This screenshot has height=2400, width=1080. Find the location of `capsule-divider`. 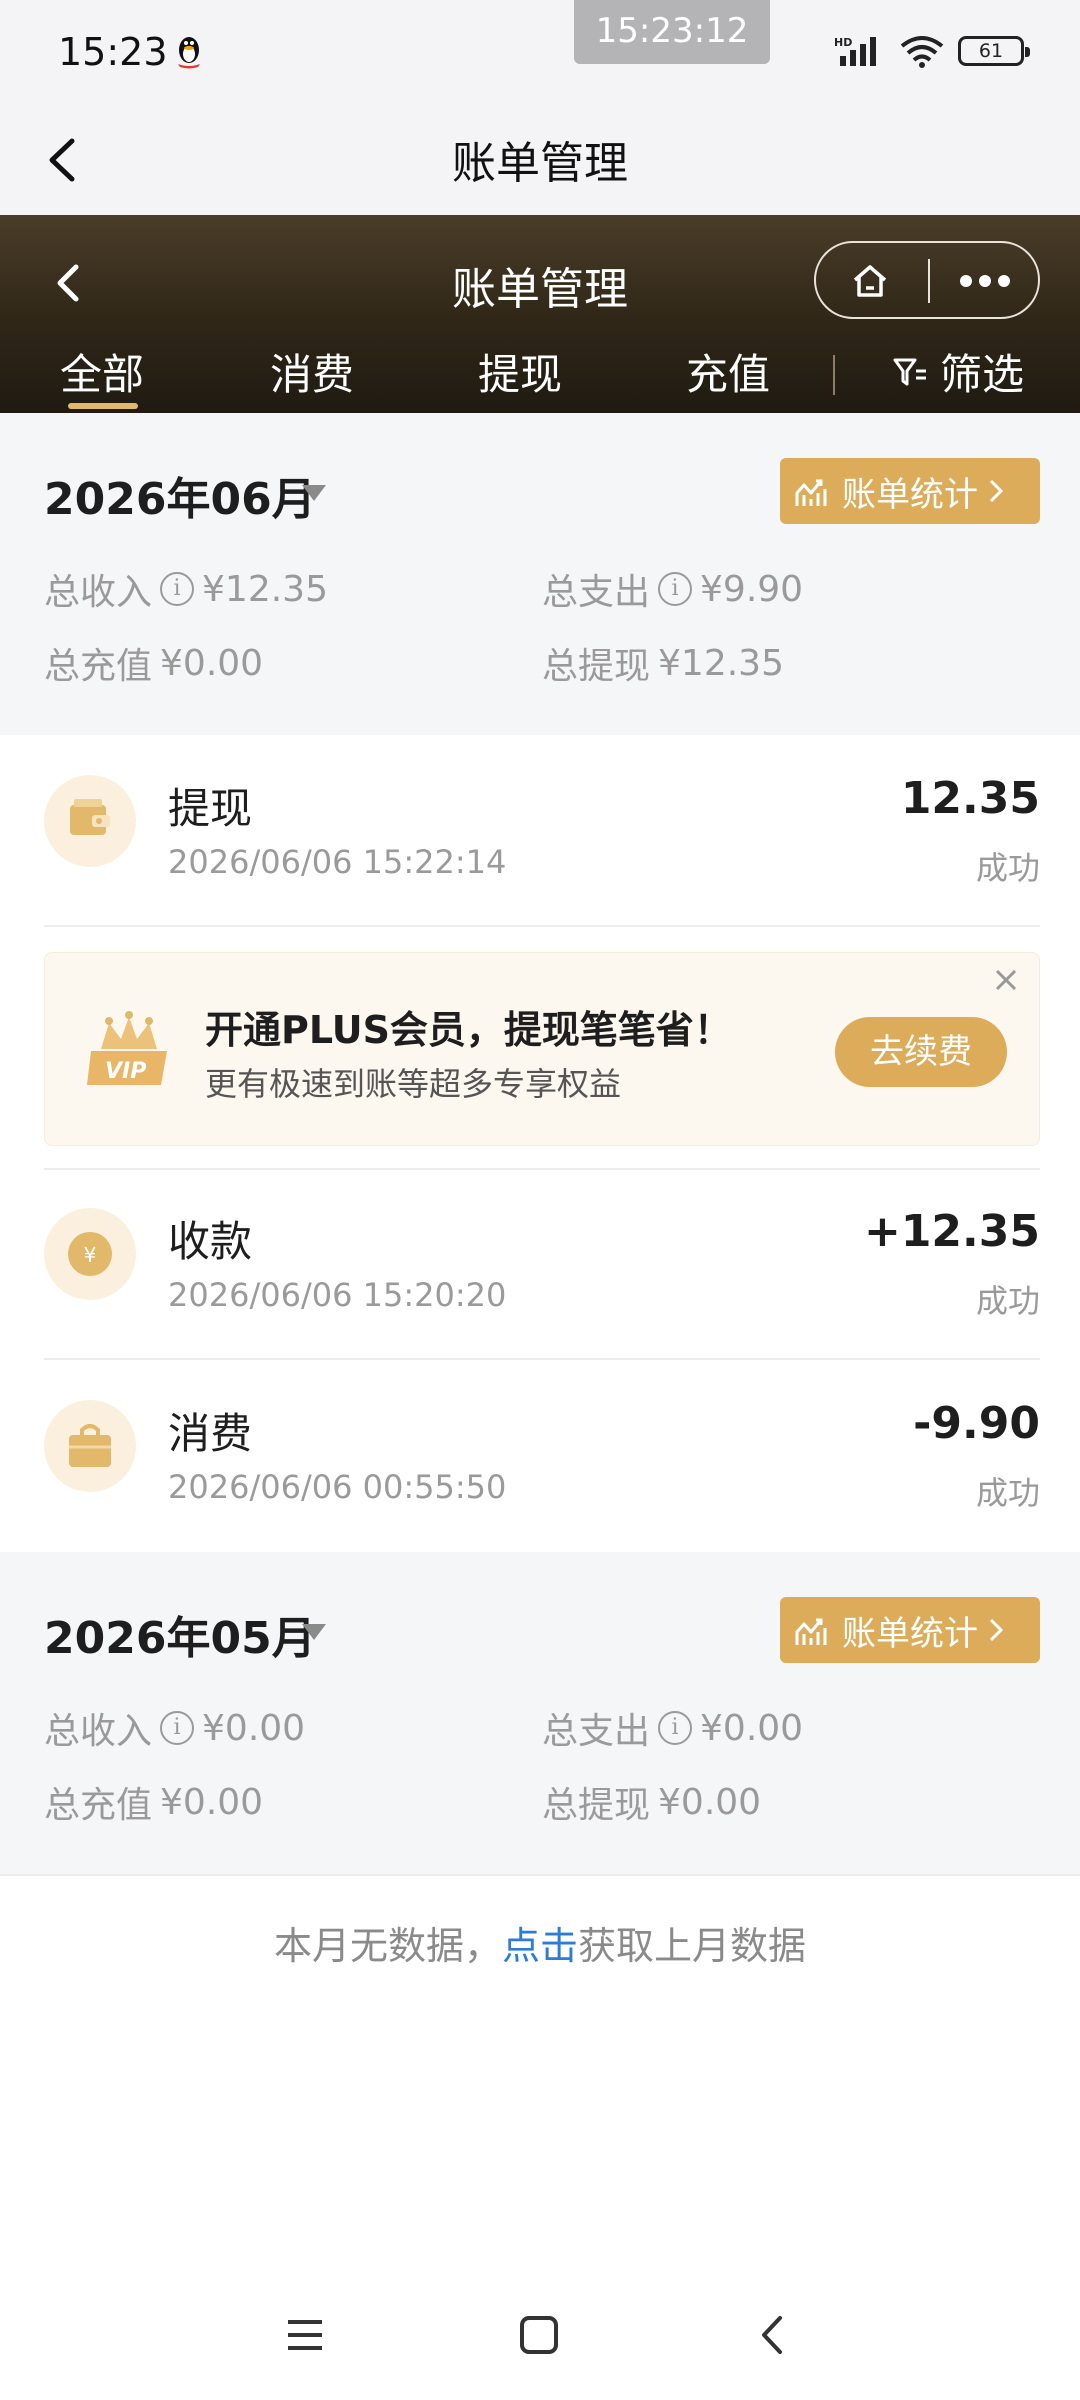

capsule-divider is located at coordinates (929, 281).